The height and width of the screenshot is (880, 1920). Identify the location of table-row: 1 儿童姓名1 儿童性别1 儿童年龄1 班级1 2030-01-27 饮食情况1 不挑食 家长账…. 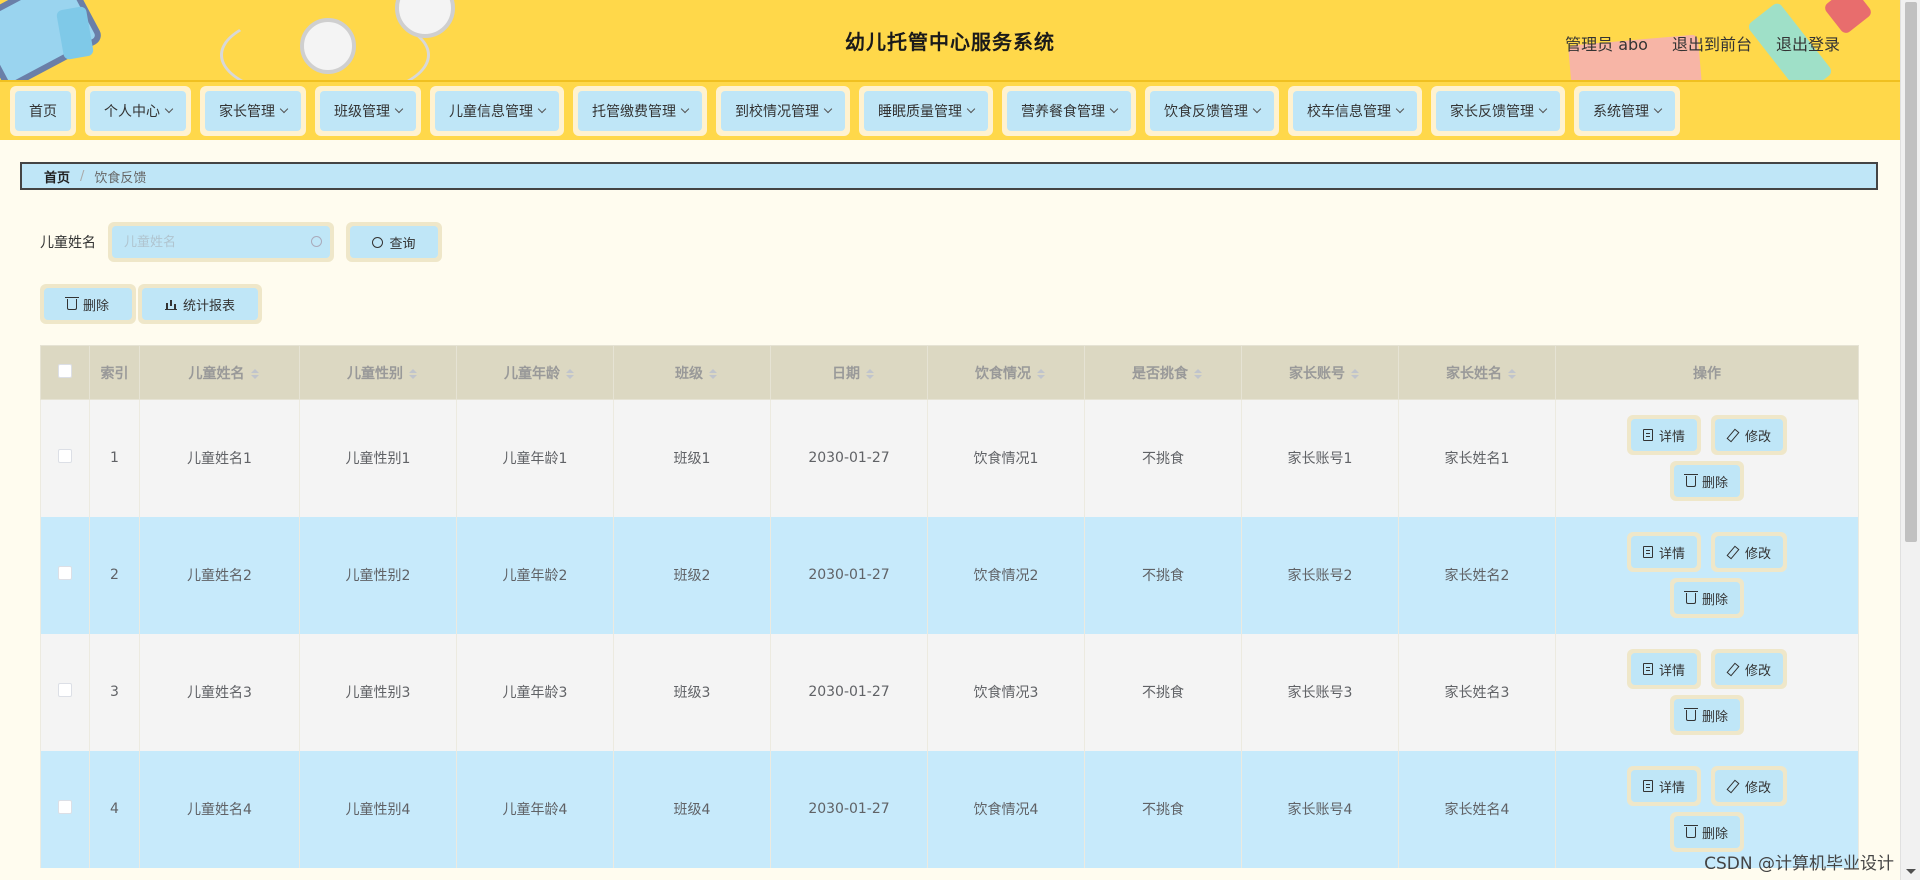
(949, 458).